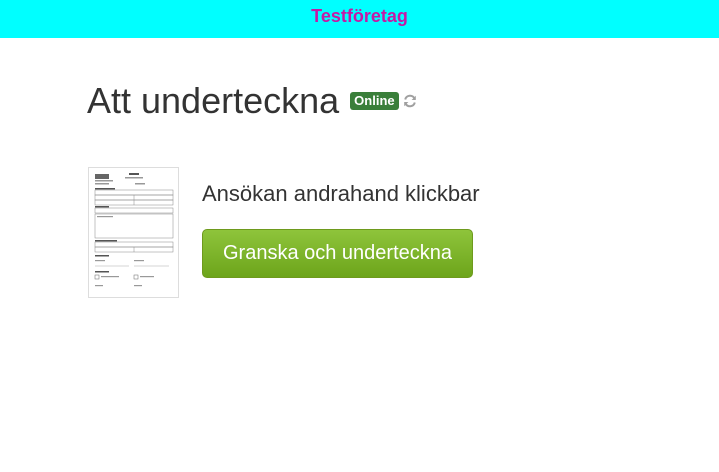 This screenshot has height=472, width=719. I want to click on page-header: Att underteckna Online, so click(252, 101).